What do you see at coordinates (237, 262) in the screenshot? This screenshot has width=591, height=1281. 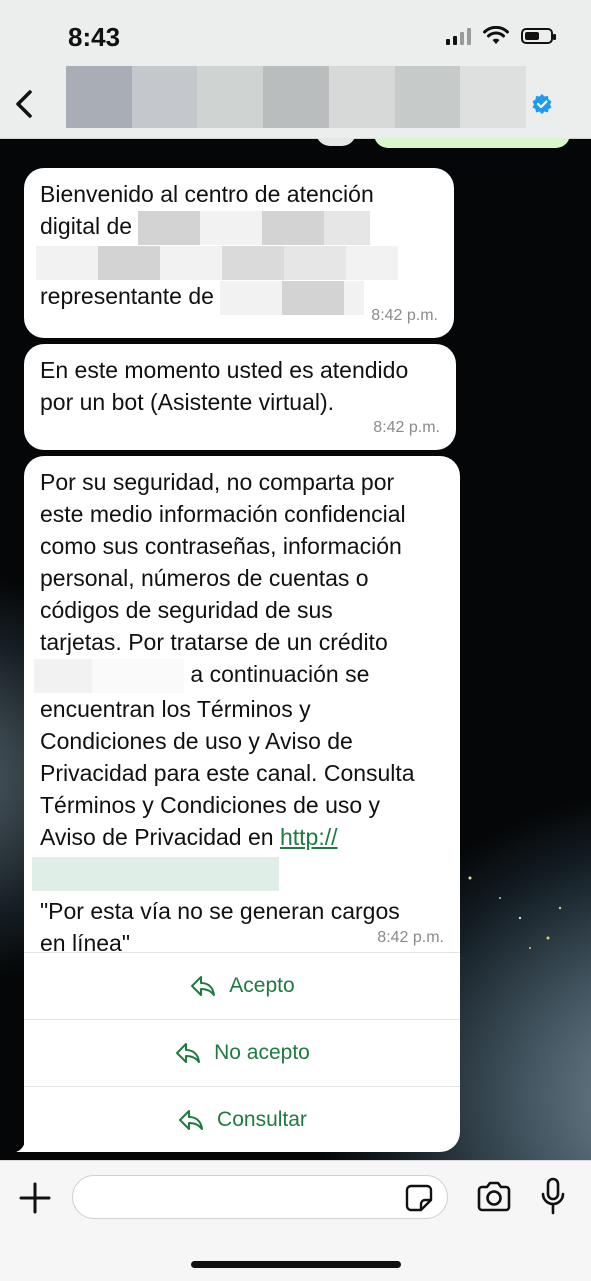 I see `redacted-line` at bounding box center [237, 262].